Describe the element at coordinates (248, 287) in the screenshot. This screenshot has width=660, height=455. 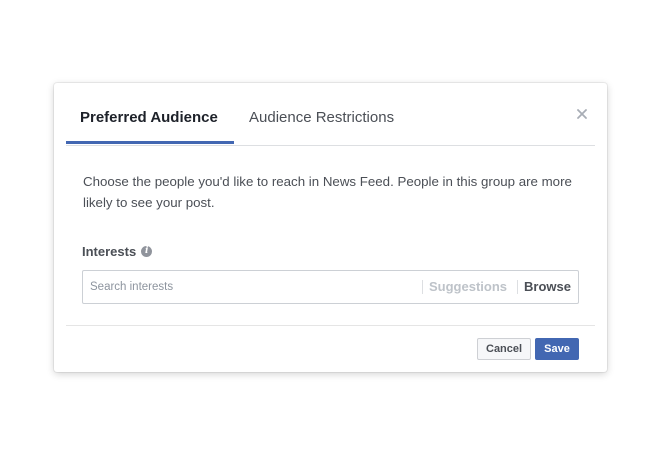
I see `search-interests-input` at that location.